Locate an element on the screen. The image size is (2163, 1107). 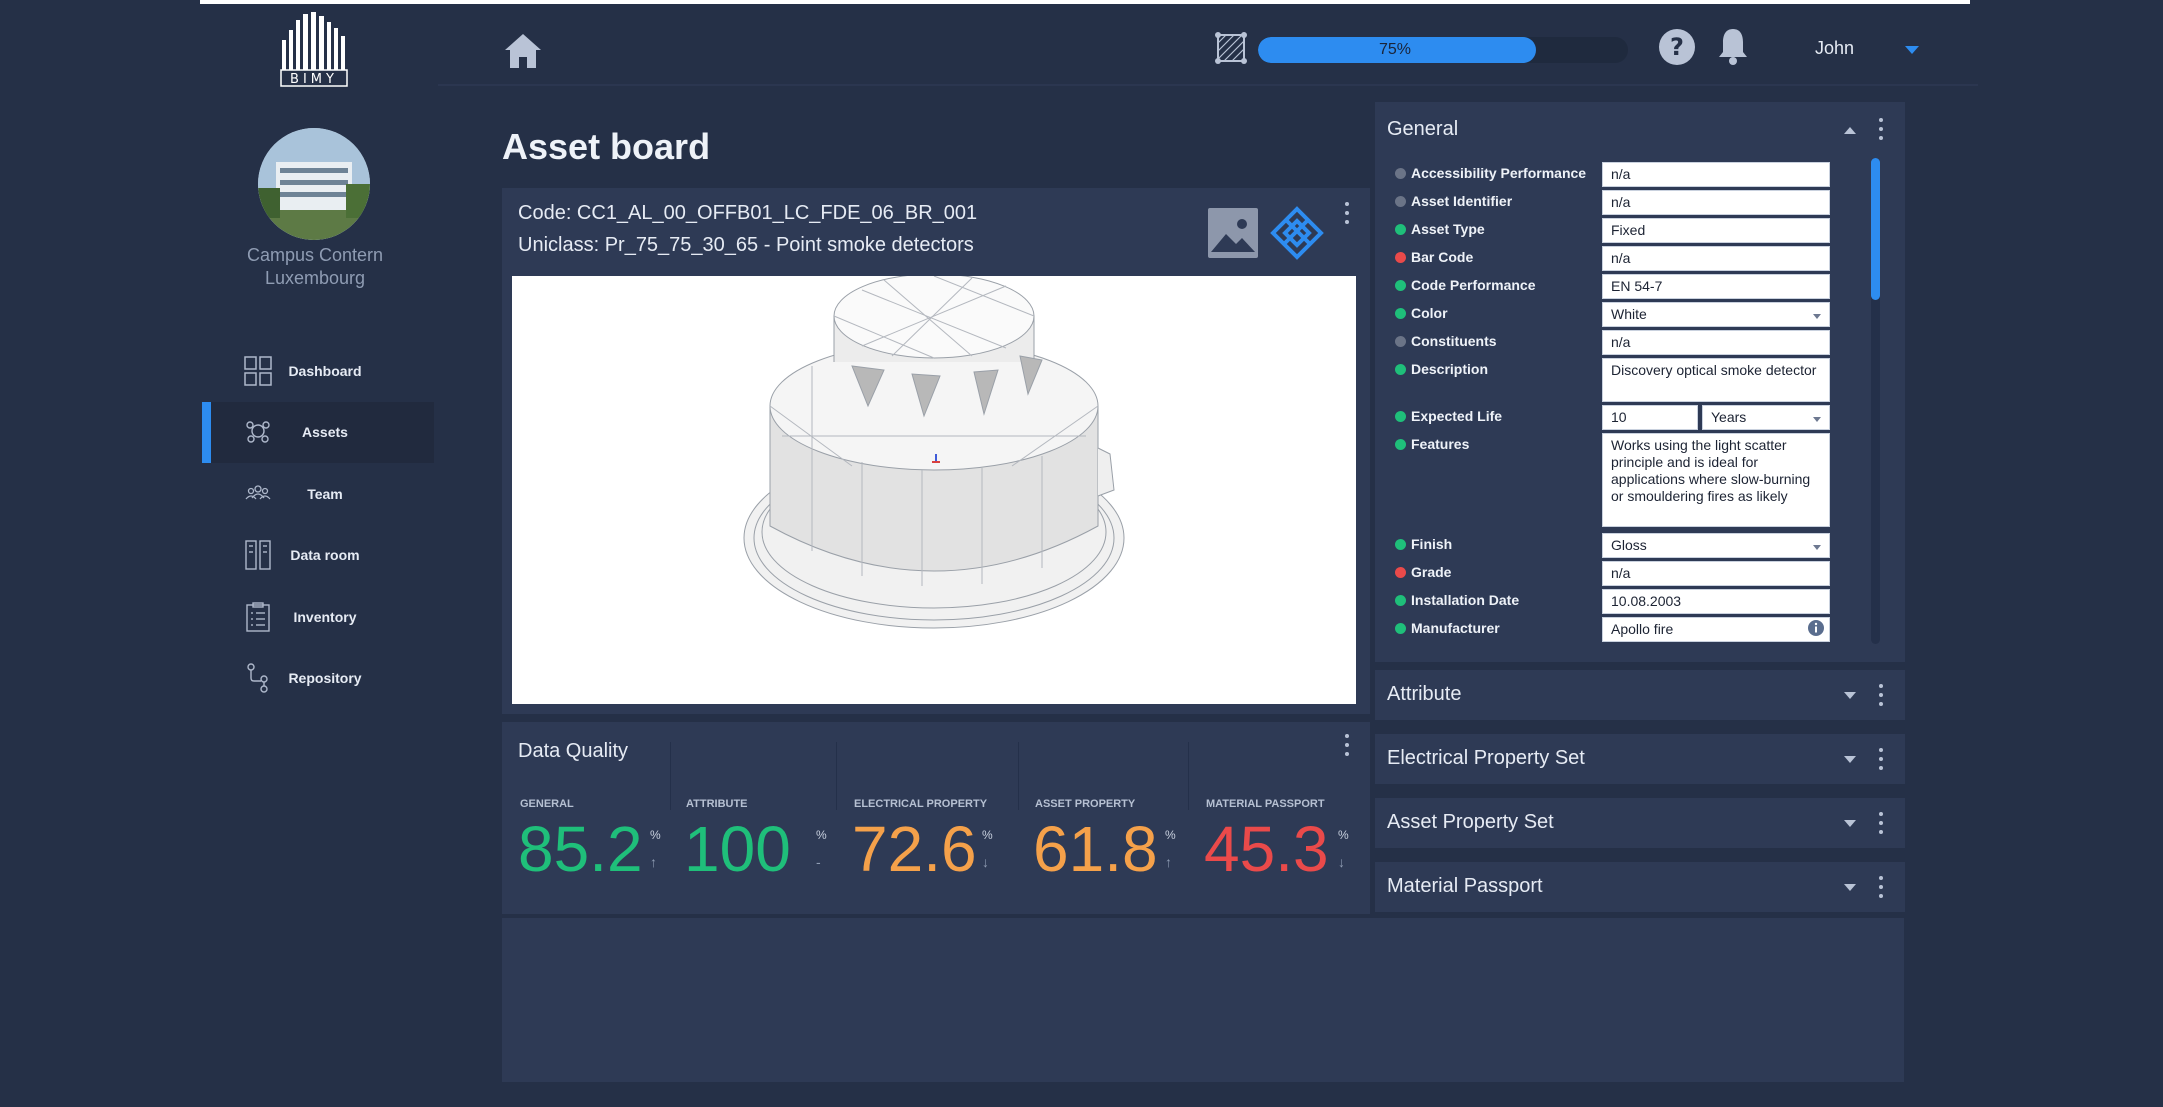
property-value: Apollo fire is located at coordinates (1642, 629).